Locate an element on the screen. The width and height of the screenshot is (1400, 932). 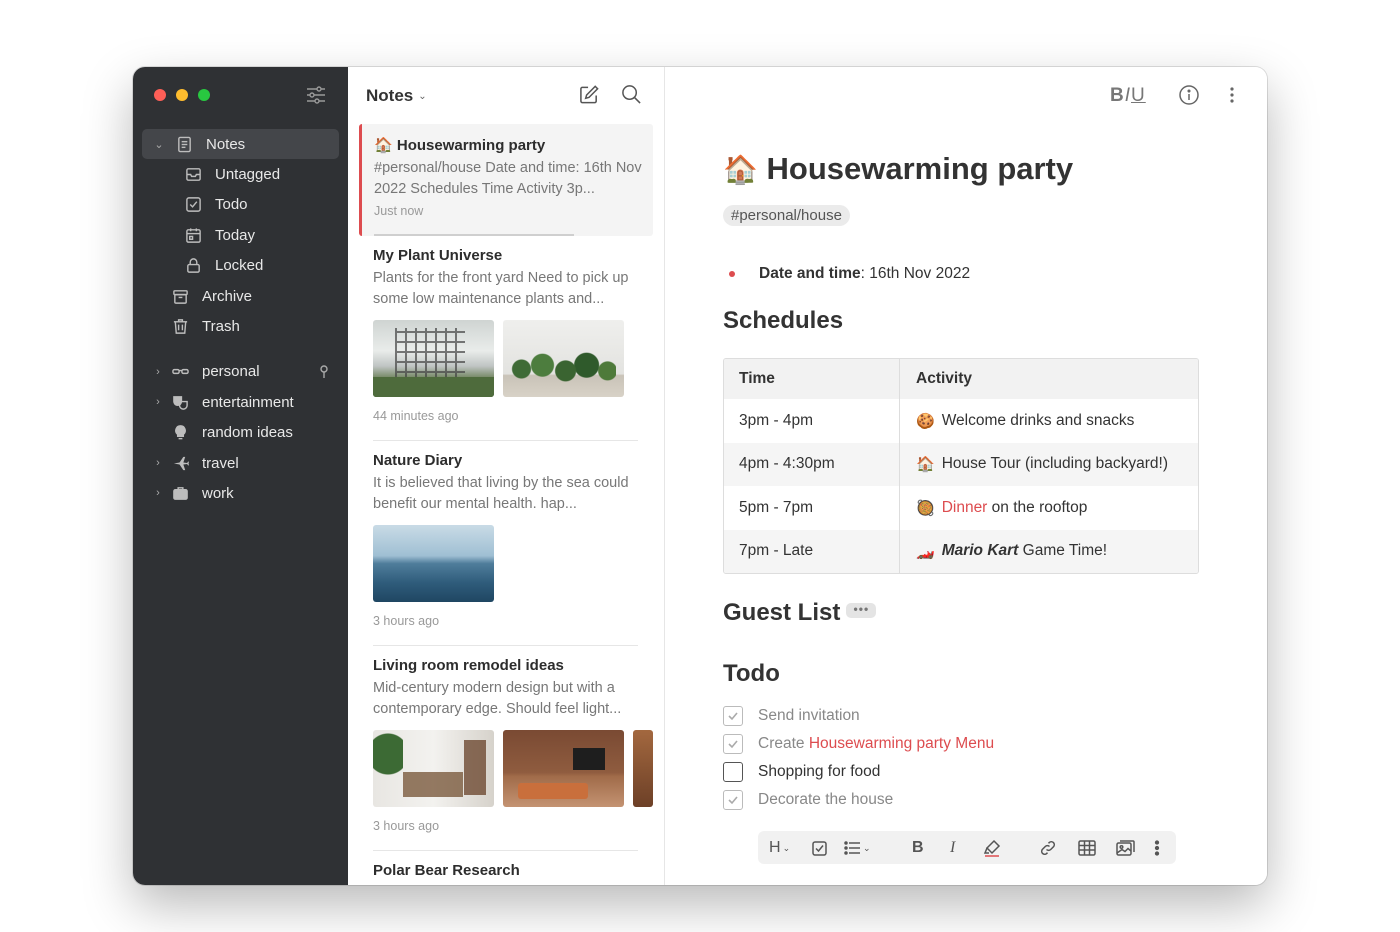
bullet-value: 16th Nov 2022 is located at coordinates (917, 273).